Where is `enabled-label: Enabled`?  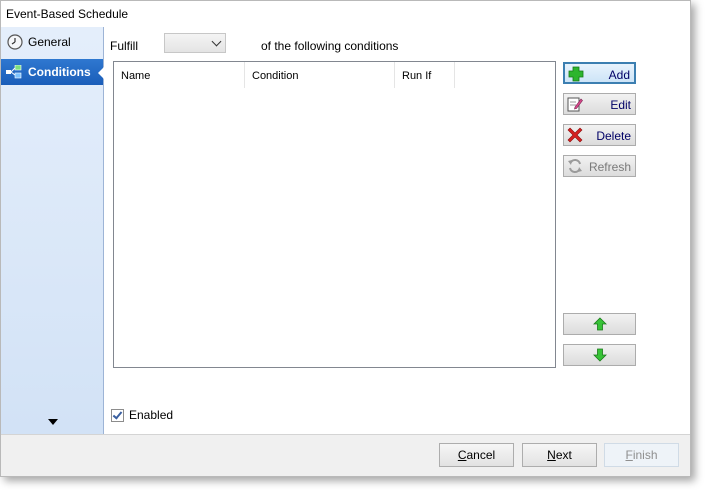 enabled-label: Enabled is located at coordinates (151, 415).